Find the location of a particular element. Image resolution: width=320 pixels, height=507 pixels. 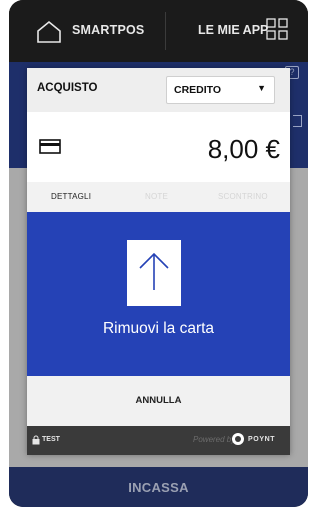

payment-type-value: CREDITO is located at coordinates (198, 90).